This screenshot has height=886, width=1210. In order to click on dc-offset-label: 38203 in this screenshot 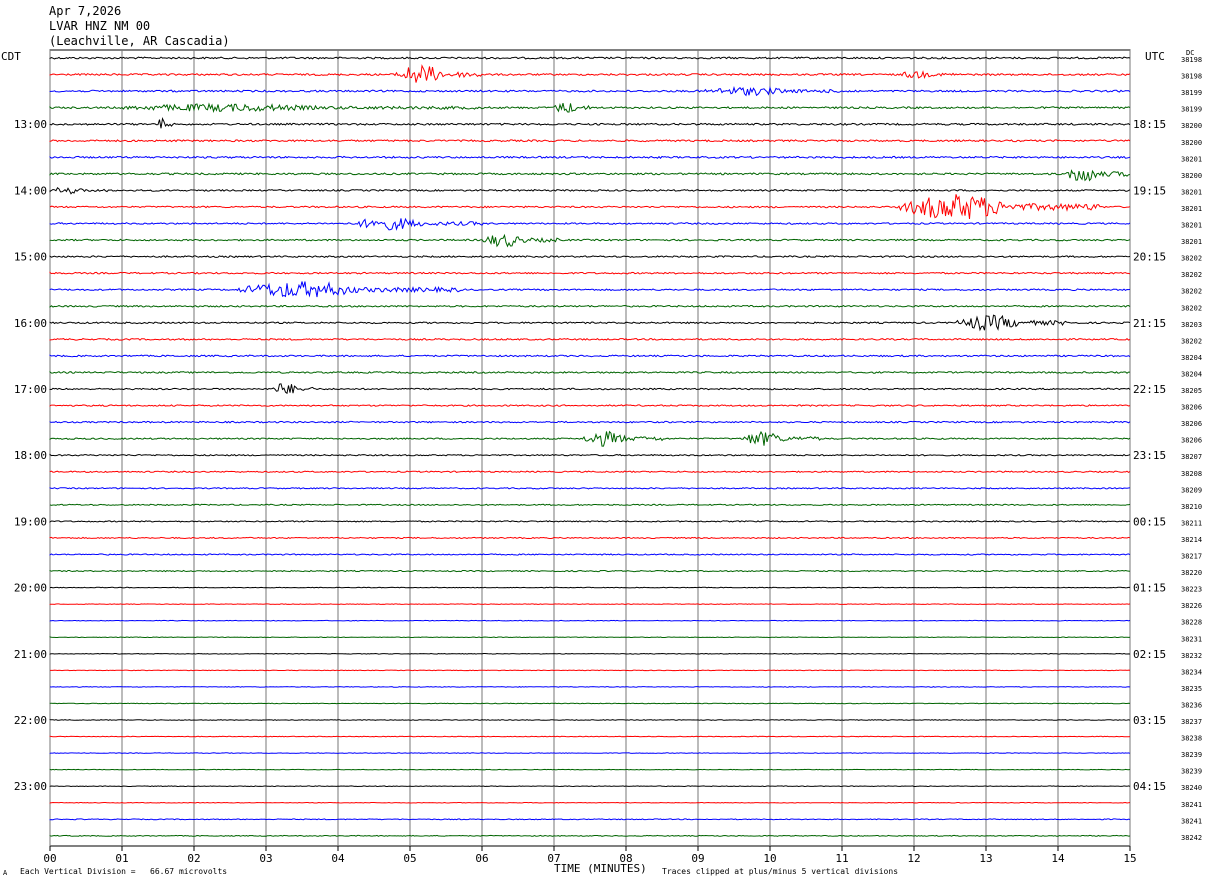, I will do `click(1191, 325)`.